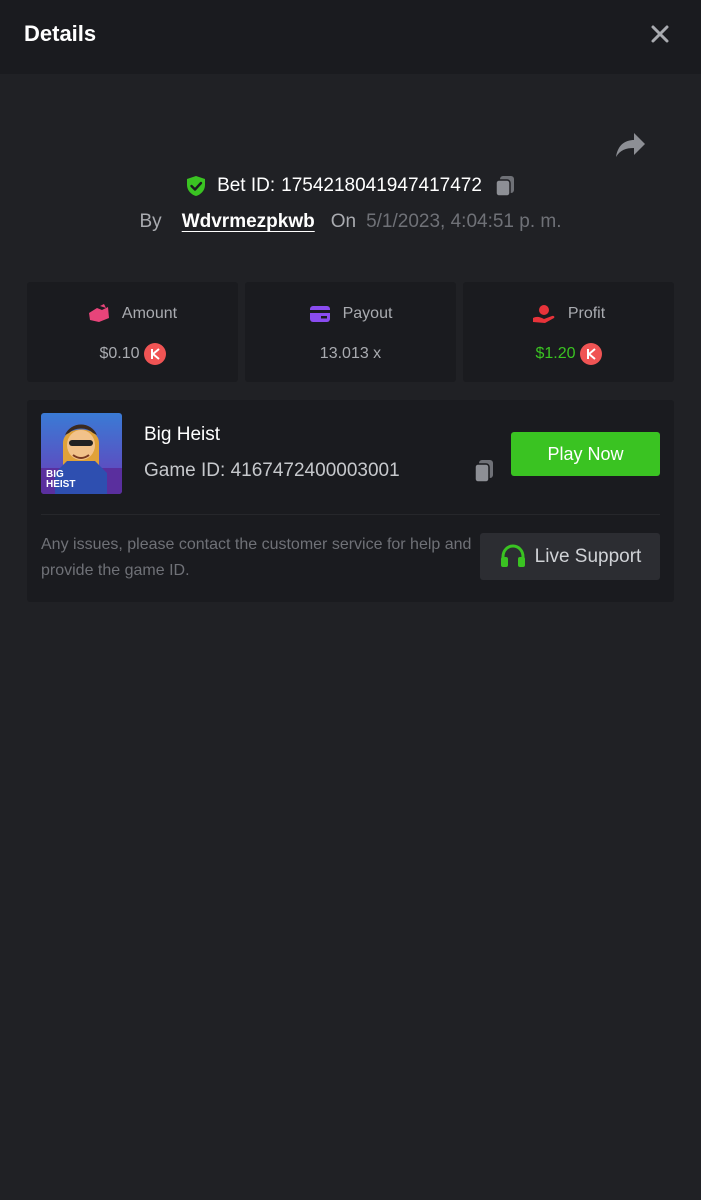 The width and height of the screenshot is (701, 1200). I want to click on page-title: Details, so click(60, 33).